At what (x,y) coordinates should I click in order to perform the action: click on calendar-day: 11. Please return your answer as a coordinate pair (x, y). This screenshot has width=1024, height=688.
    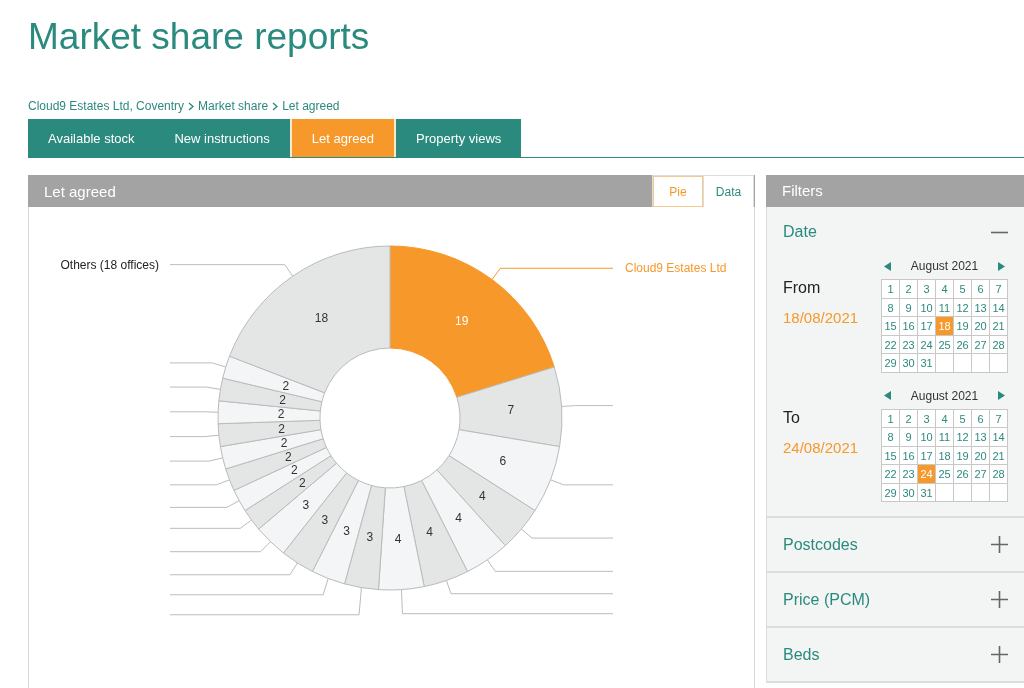
    Looking at the image, I should click on (945, 437).